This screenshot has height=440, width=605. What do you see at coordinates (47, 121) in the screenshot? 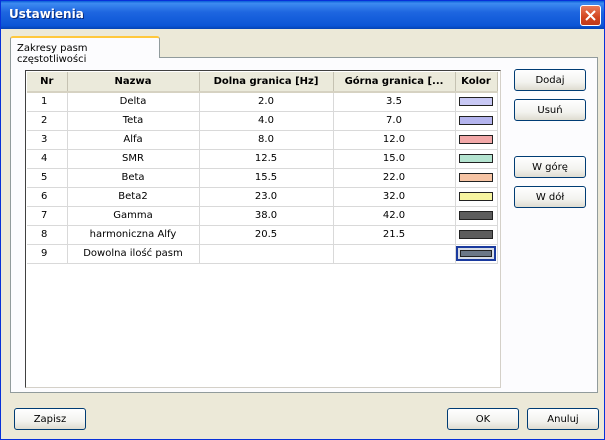
I see `cell-nr: 2` at bounding box center [47, 121].